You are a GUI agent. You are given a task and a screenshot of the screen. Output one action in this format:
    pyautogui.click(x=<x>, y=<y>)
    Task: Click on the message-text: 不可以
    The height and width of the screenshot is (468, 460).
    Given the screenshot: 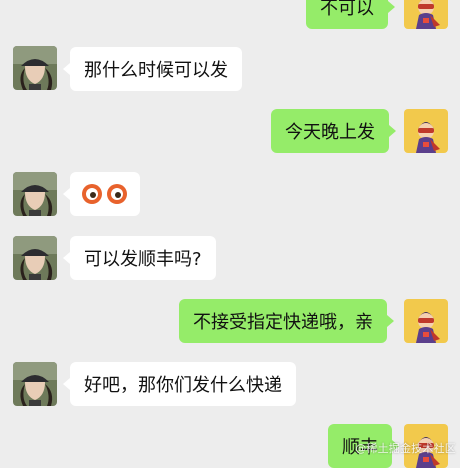 What is the action you would take?
    pyautogui.click(x=347, y=9)
    